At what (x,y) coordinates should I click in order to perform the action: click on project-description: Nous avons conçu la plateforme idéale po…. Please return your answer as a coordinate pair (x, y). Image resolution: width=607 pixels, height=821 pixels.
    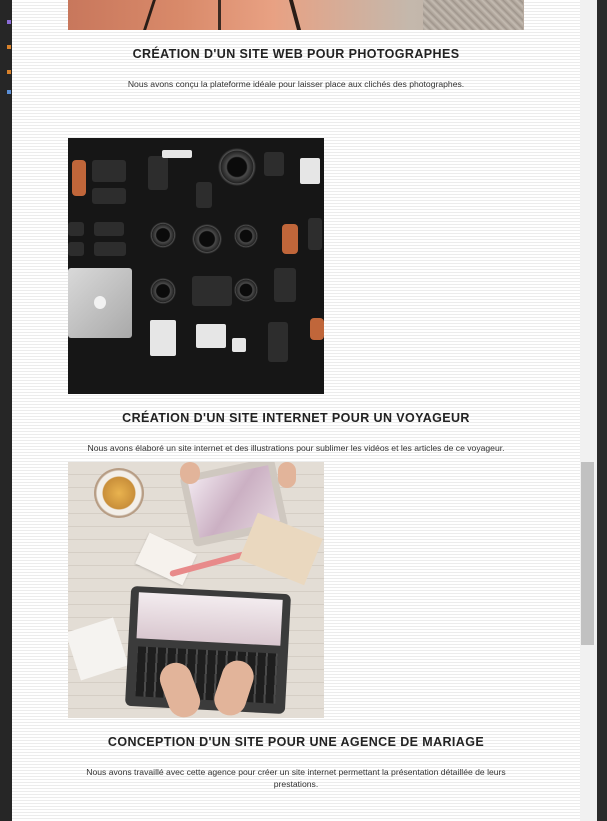
    Looking at the image, I should click on (296, 84).